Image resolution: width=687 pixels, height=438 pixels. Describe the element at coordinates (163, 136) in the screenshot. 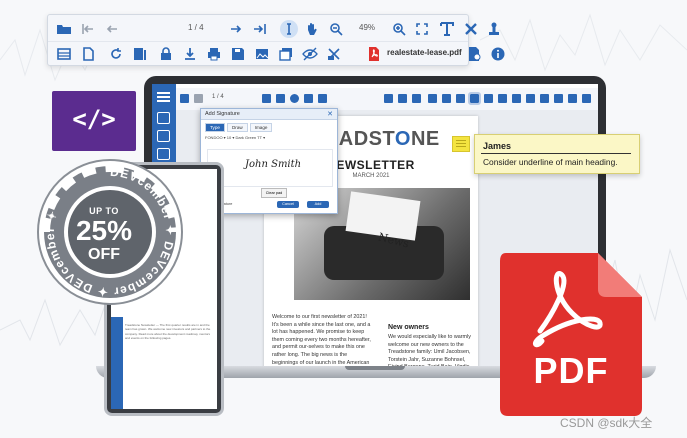

I see `outline-panel-icon` at that location.